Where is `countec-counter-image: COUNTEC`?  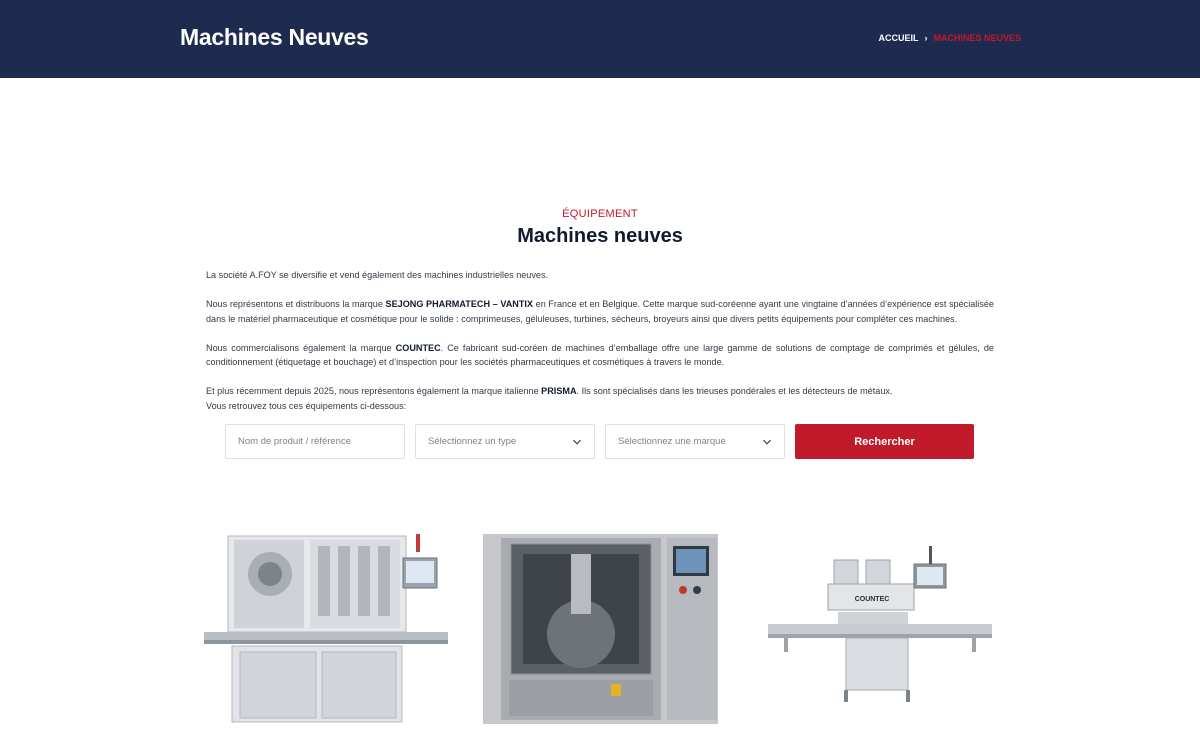
countec-counter-image: COUNTEC is located at coordinates (880, 629).